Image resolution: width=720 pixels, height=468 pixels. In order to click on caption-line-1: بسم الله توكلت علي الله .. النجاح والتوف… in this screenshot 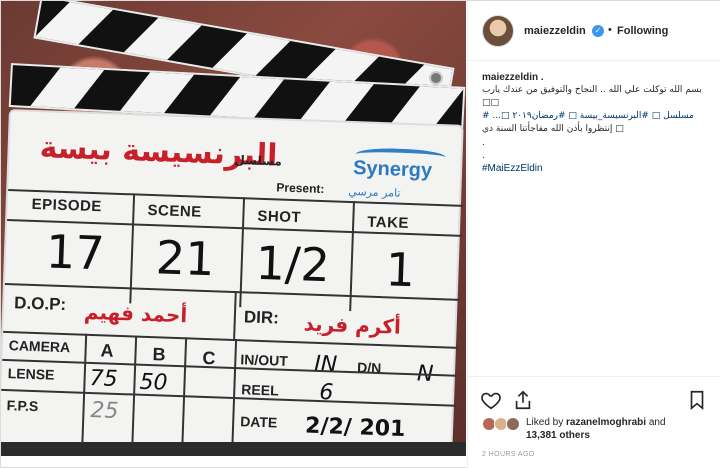, I will do `click(592, 90)`.